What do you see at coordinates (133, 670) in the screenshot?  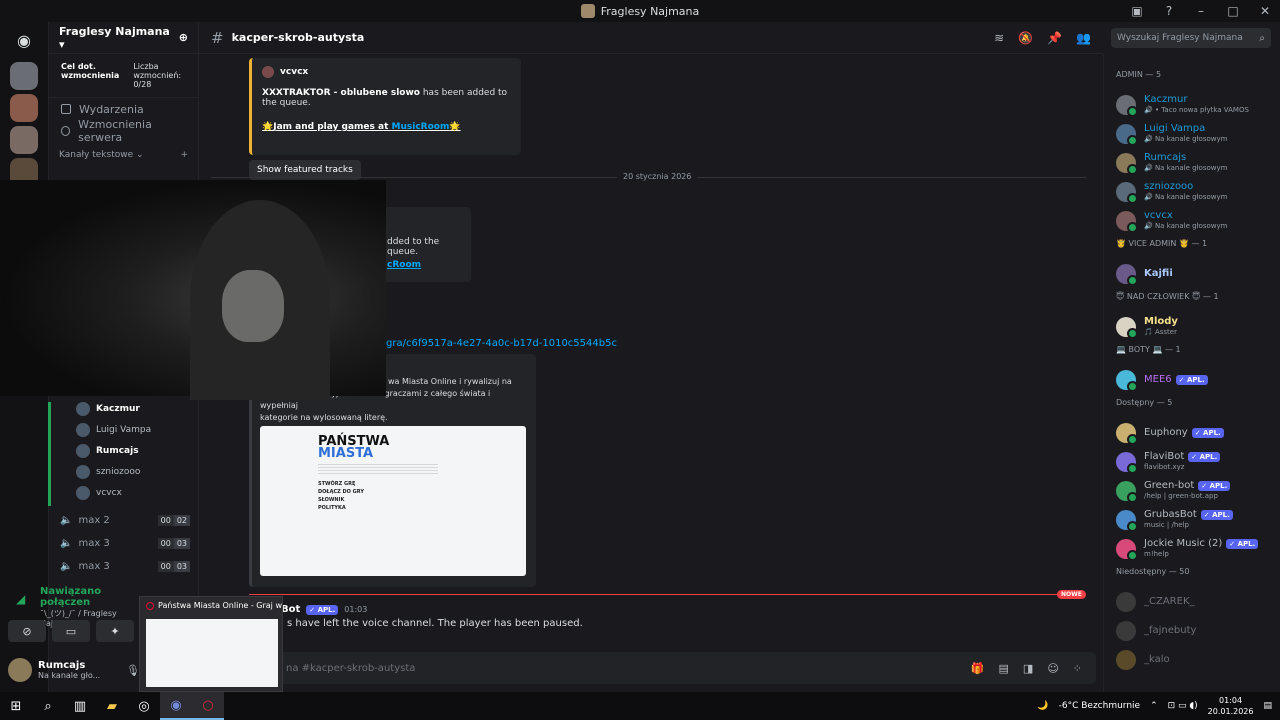 I see `microphone-icon: 🎙` at bounding box center [133, 670].